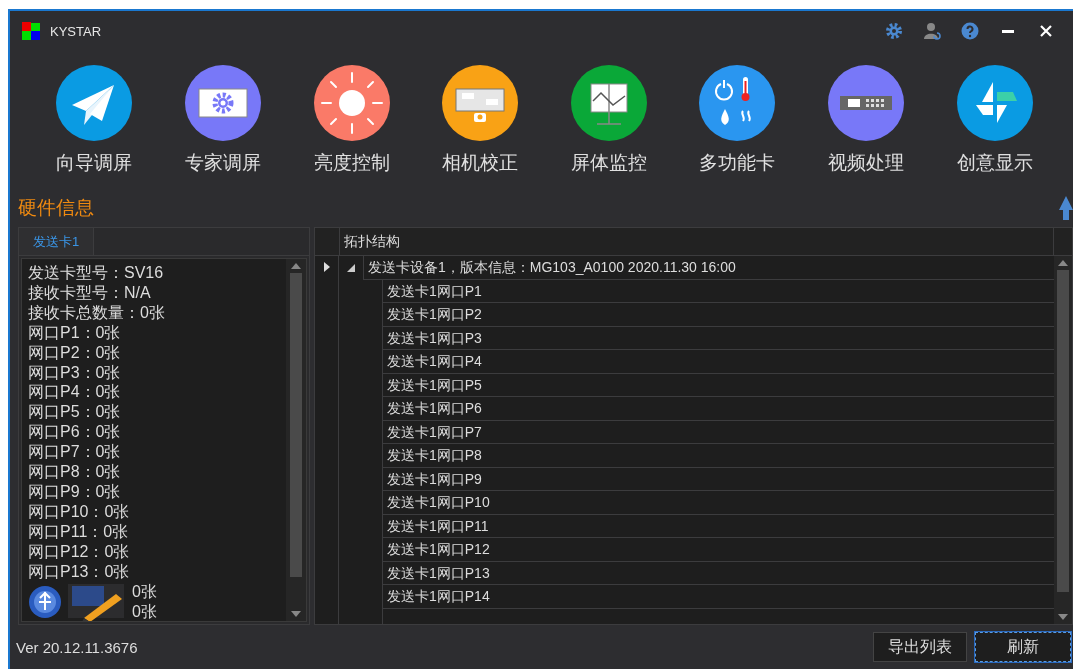 This screenshot has width=1073, height=669. I want to click on action-button: 导出列表, so click(920, 647).